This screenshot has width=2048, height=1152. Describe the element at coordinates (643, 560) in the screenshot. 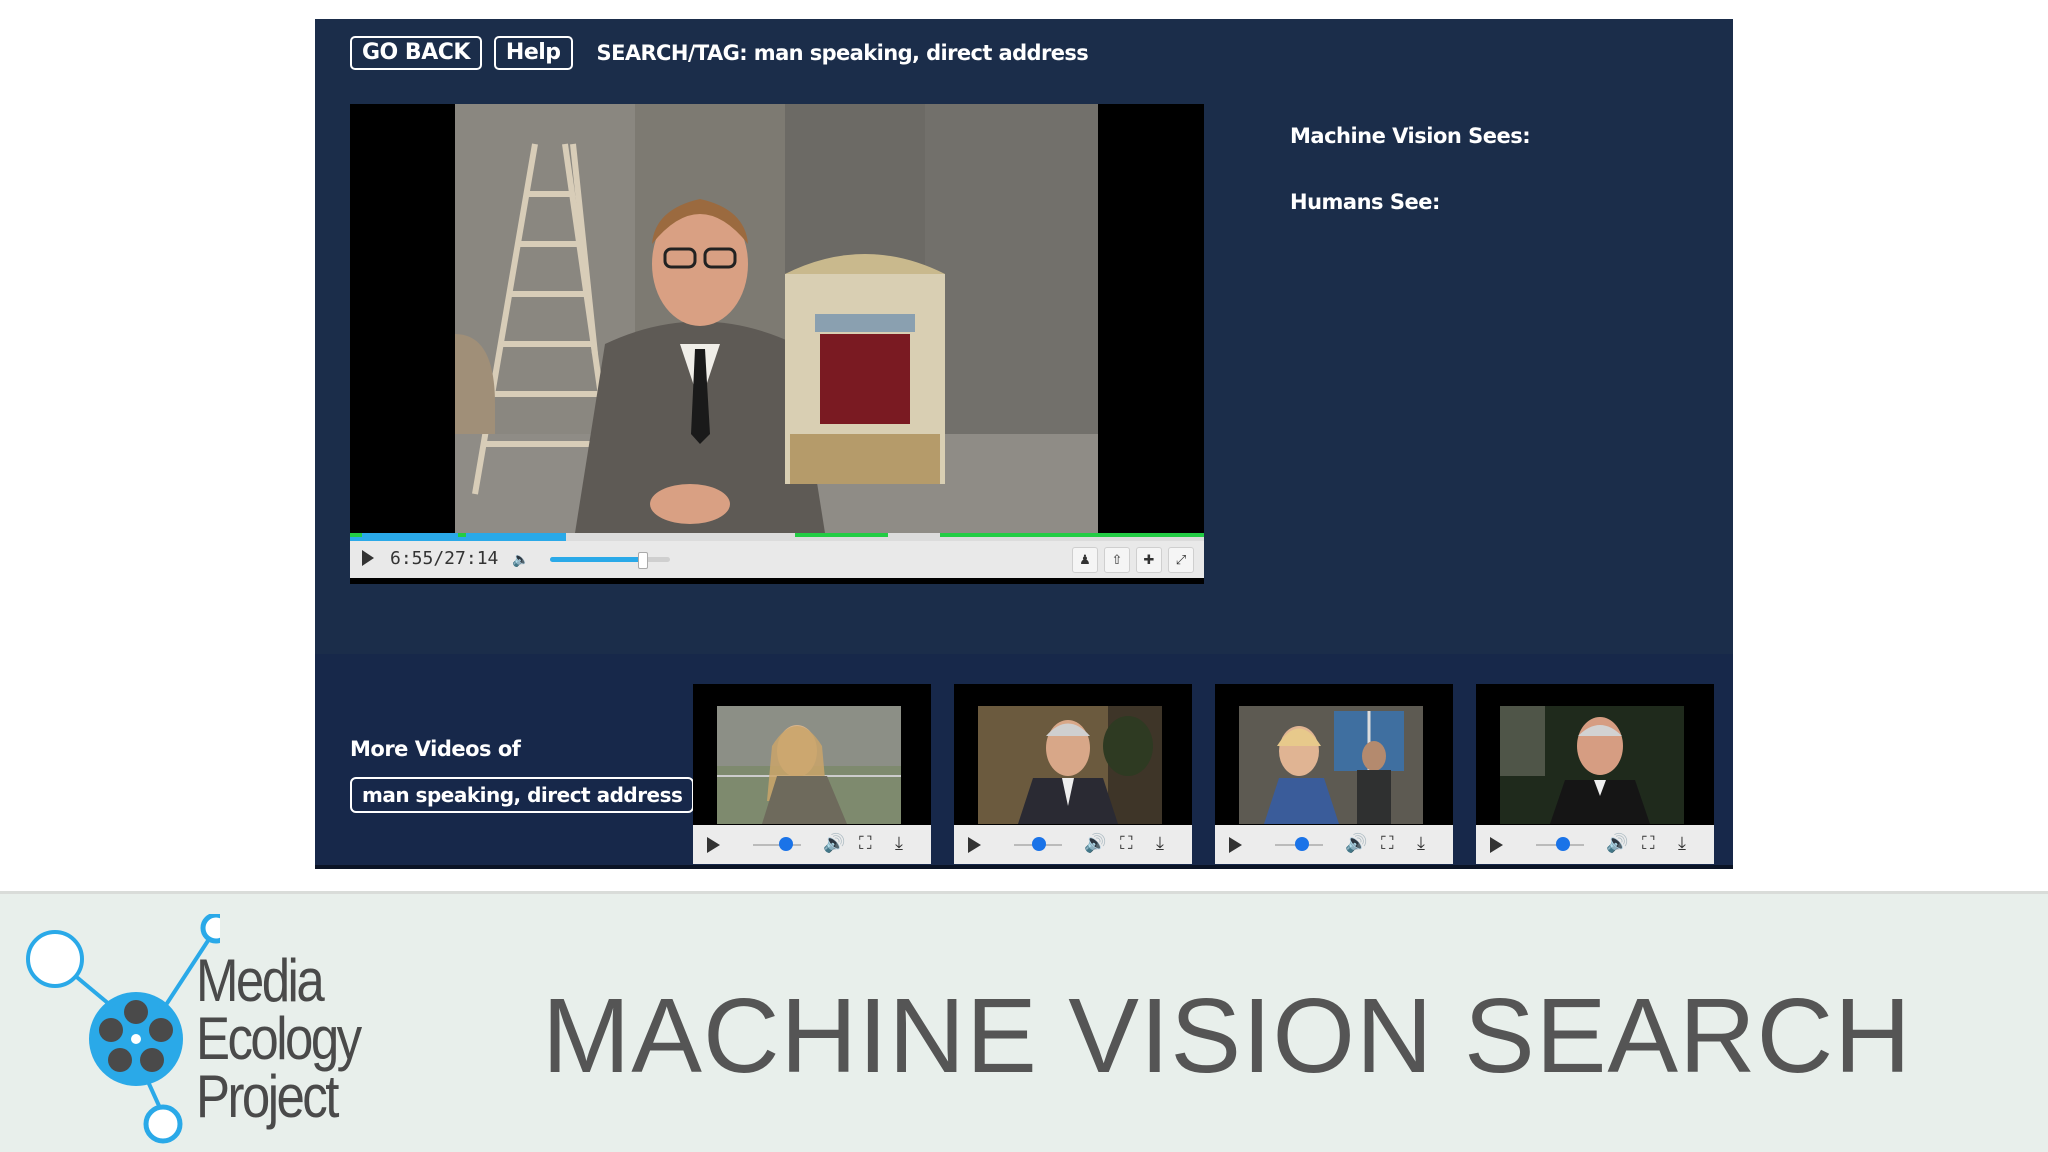

I see `volume-knob` at that location.